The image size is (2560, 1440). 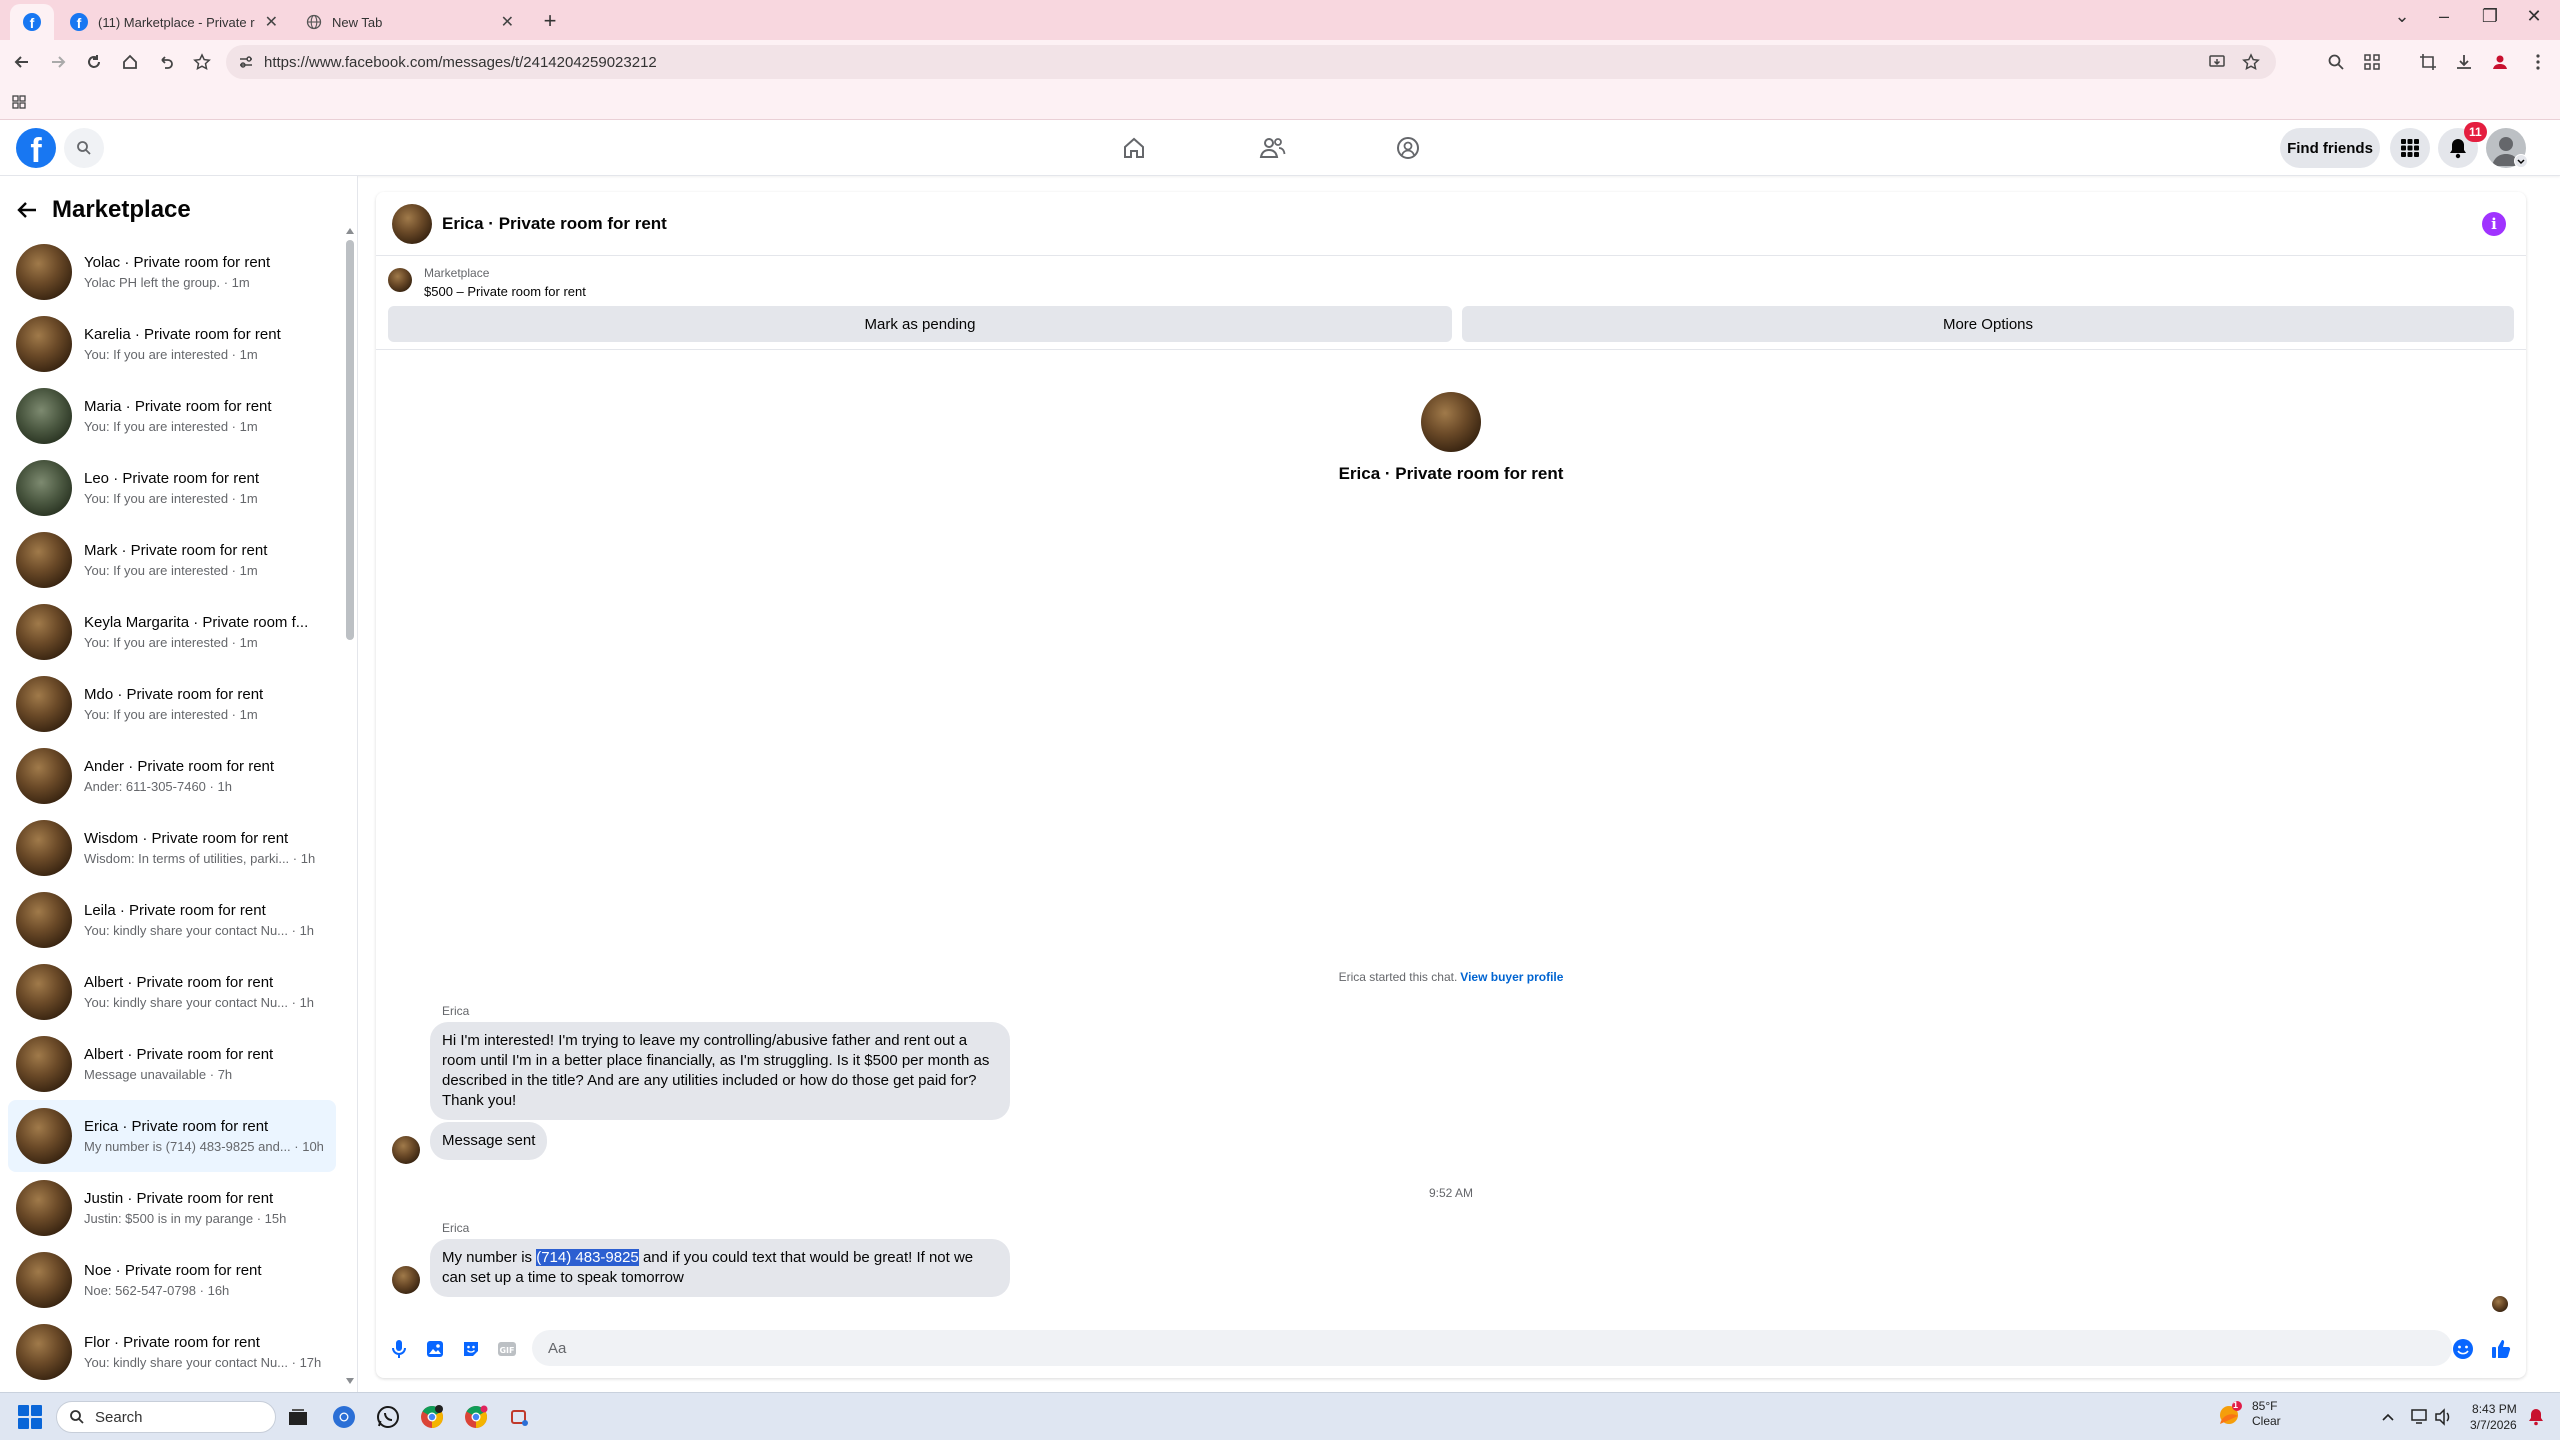 What do you see at coordinates (489, 1141) in the screenshot?
I see `message-sent-bubble: Message sent` at bounding box center [489, 1141].